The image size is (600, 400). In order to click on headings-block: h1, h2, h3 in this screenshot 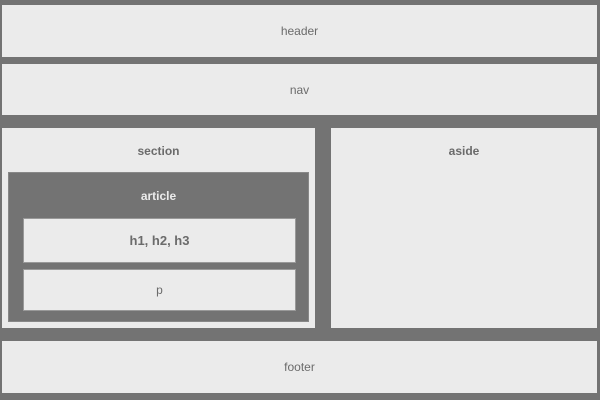, I will do `click(159, 240)`.